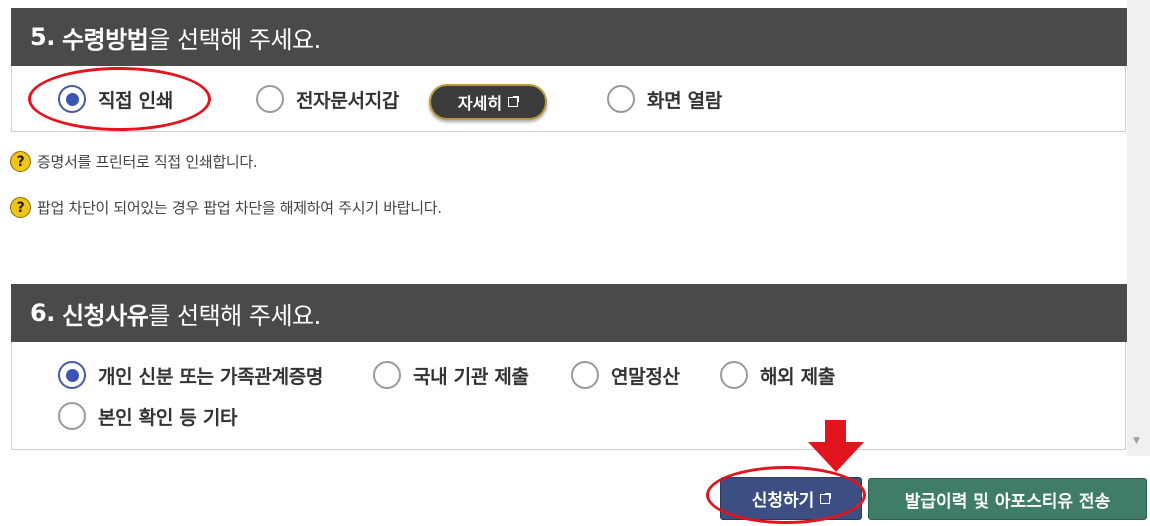 This screenshot has width=1150, height=526. I want to click on radio-personal-family-label: 개인 신분 또는 가족관계증명, so click(211, 376).